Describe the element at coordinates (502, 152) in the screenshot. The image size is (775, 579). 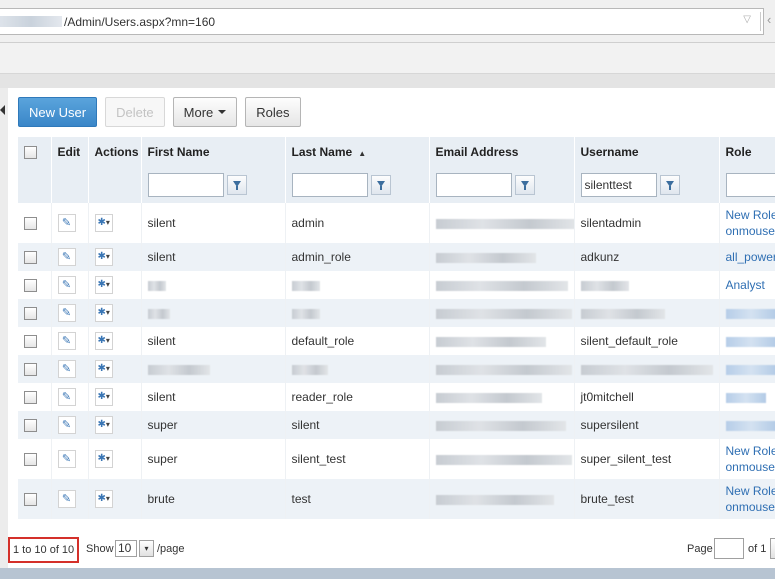
I see `column-header-email: Email Address` at that location.